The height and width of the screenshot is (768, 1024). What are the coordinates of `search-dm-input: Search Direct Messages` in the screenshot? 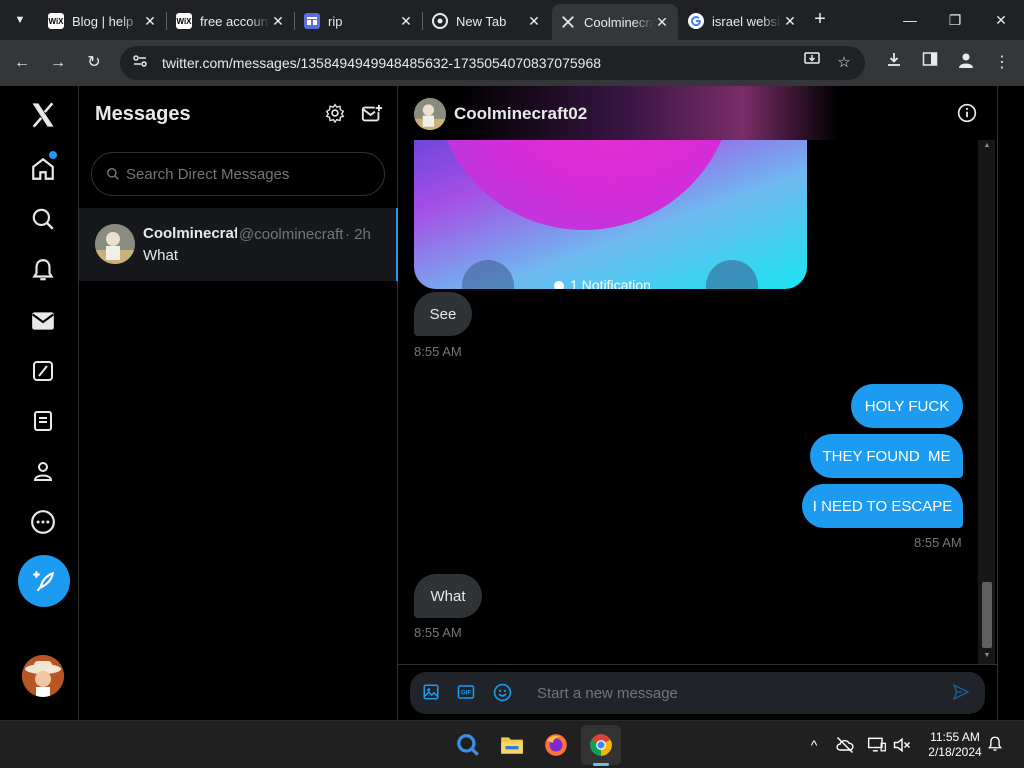 It's located at (238, 174).